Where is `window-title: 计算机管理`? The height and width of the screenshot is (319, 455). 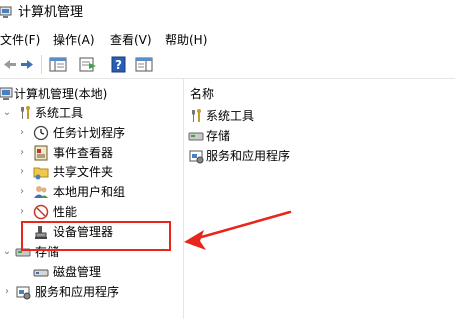 window-title: 计算机管理 is located at coordinates (51, 12).